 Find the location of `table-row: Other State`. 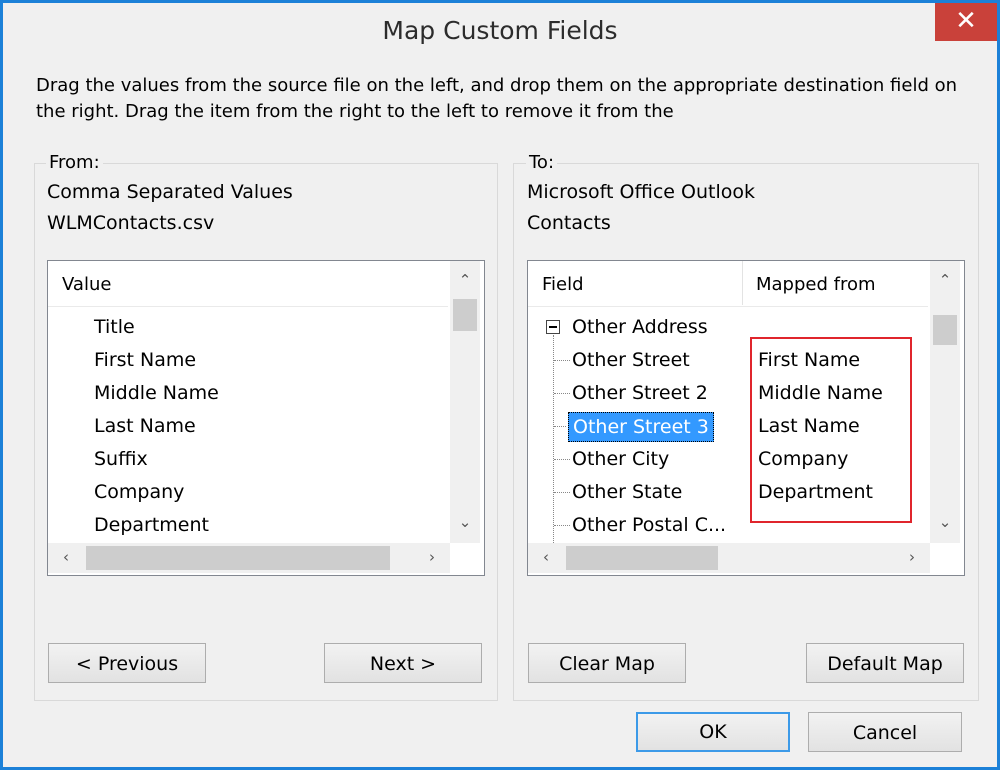

table-row: Other State is located at coordinates (627, 492).